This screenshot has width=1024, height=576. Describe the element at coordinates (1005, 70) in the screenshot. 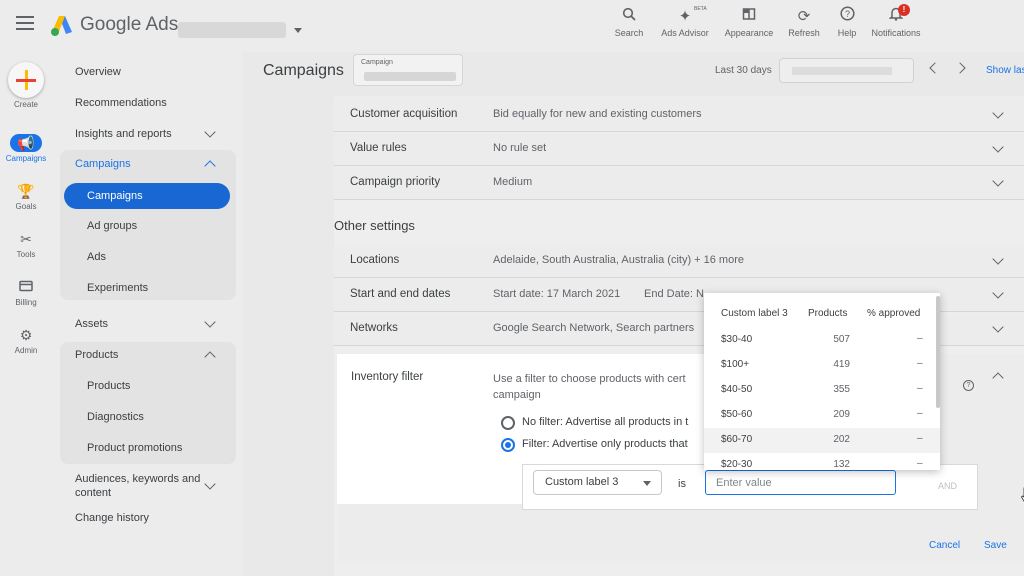

I see `show-last-link: Show last` at that location.